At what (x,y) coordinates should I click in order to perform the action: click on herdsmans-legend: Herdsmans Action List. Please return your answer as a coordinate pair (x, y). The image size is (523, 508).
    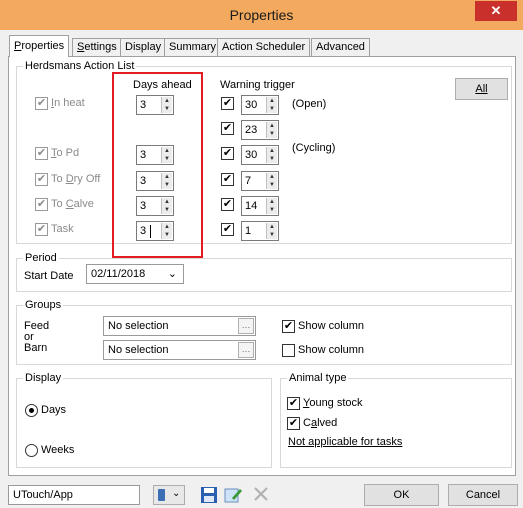
    Looking at the image, I should click on (80, 66).